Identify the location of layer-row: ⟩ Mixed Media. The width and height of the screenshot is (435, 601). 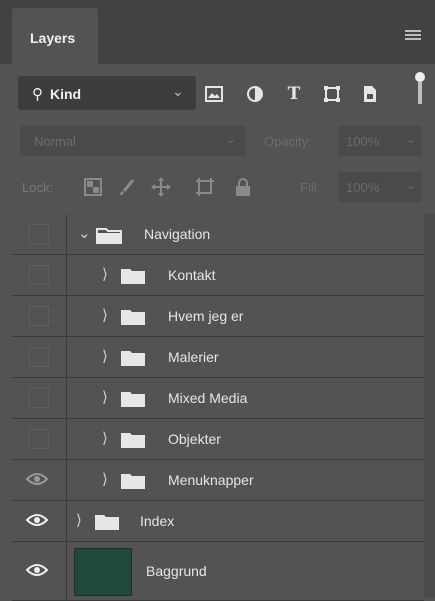
(218, 398).